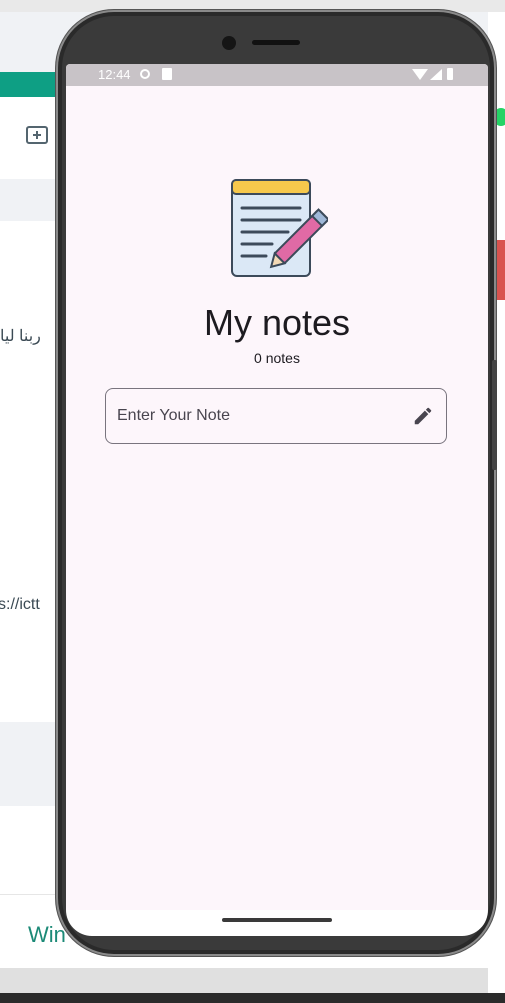  Describe the element at coordinates (251, 416) in the screenshot. I see `note-input` at that location.